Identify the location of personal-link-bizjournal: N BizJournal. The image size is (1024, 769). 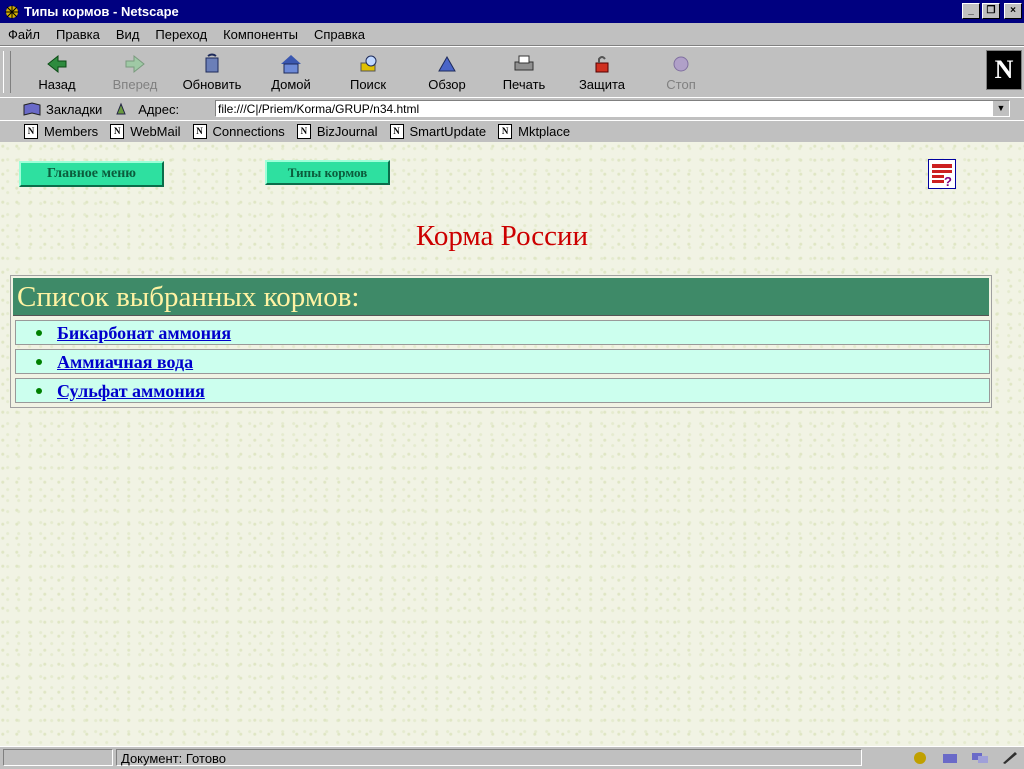
(337, 131).